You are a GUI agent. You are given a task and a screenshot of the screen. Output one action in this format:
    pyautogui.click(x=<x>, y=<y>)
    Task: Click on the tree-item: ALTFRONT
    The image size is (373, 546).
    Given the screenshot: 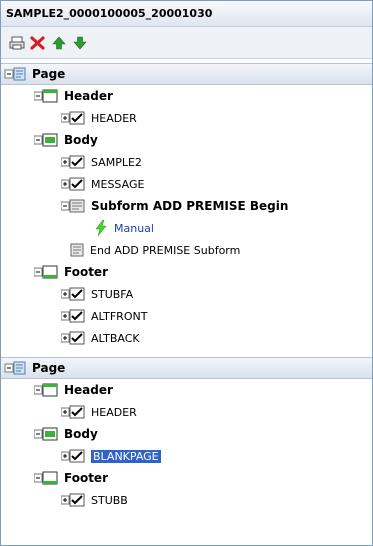 What is the action you would take?
    pyautogui.click(x=104, y=316)
    